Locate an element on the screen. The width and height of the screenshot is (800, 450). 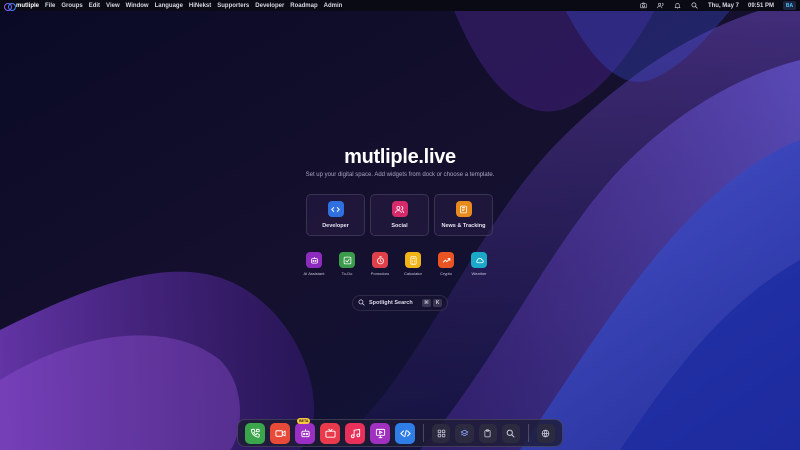
dock-app-code is located at coordinates (405, 433).